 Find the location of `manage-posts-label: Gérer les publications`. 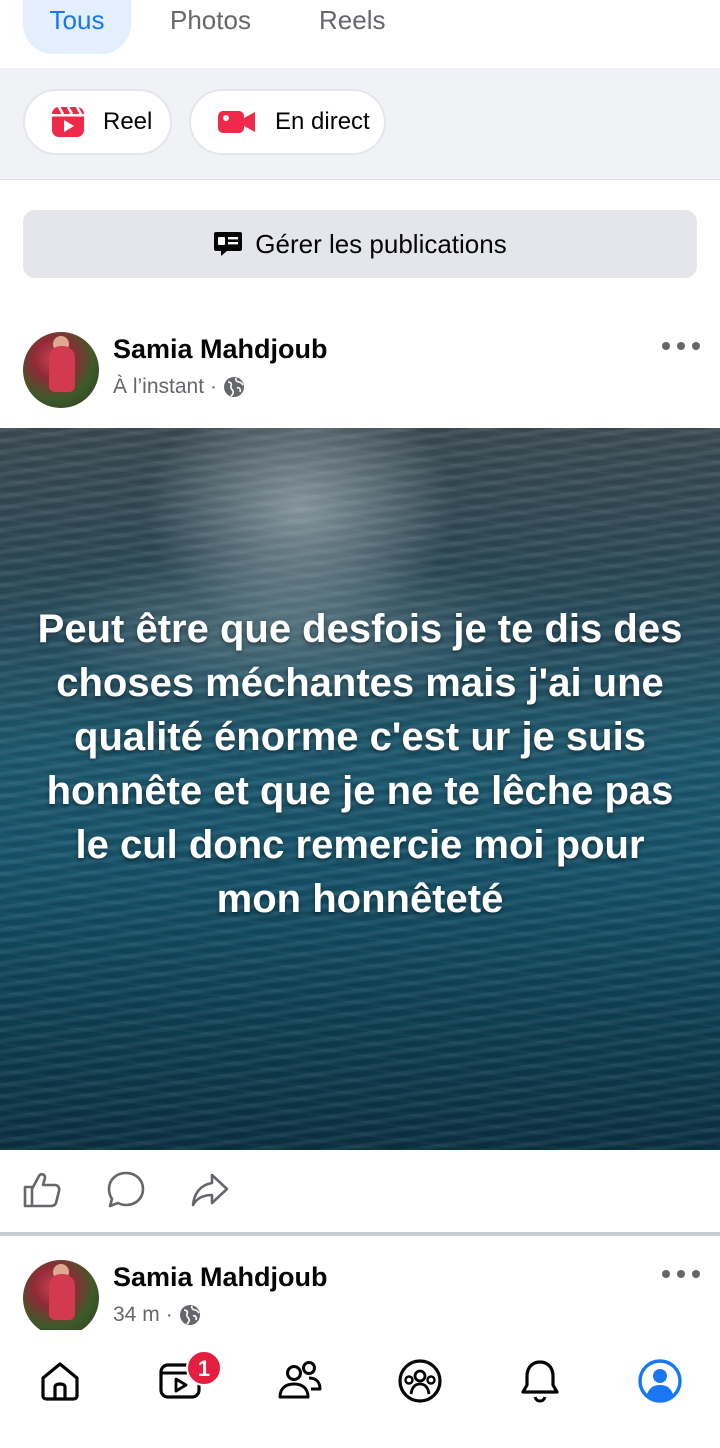

manage-posts-label: Gérer les publications is located at coordinates (381, 243).